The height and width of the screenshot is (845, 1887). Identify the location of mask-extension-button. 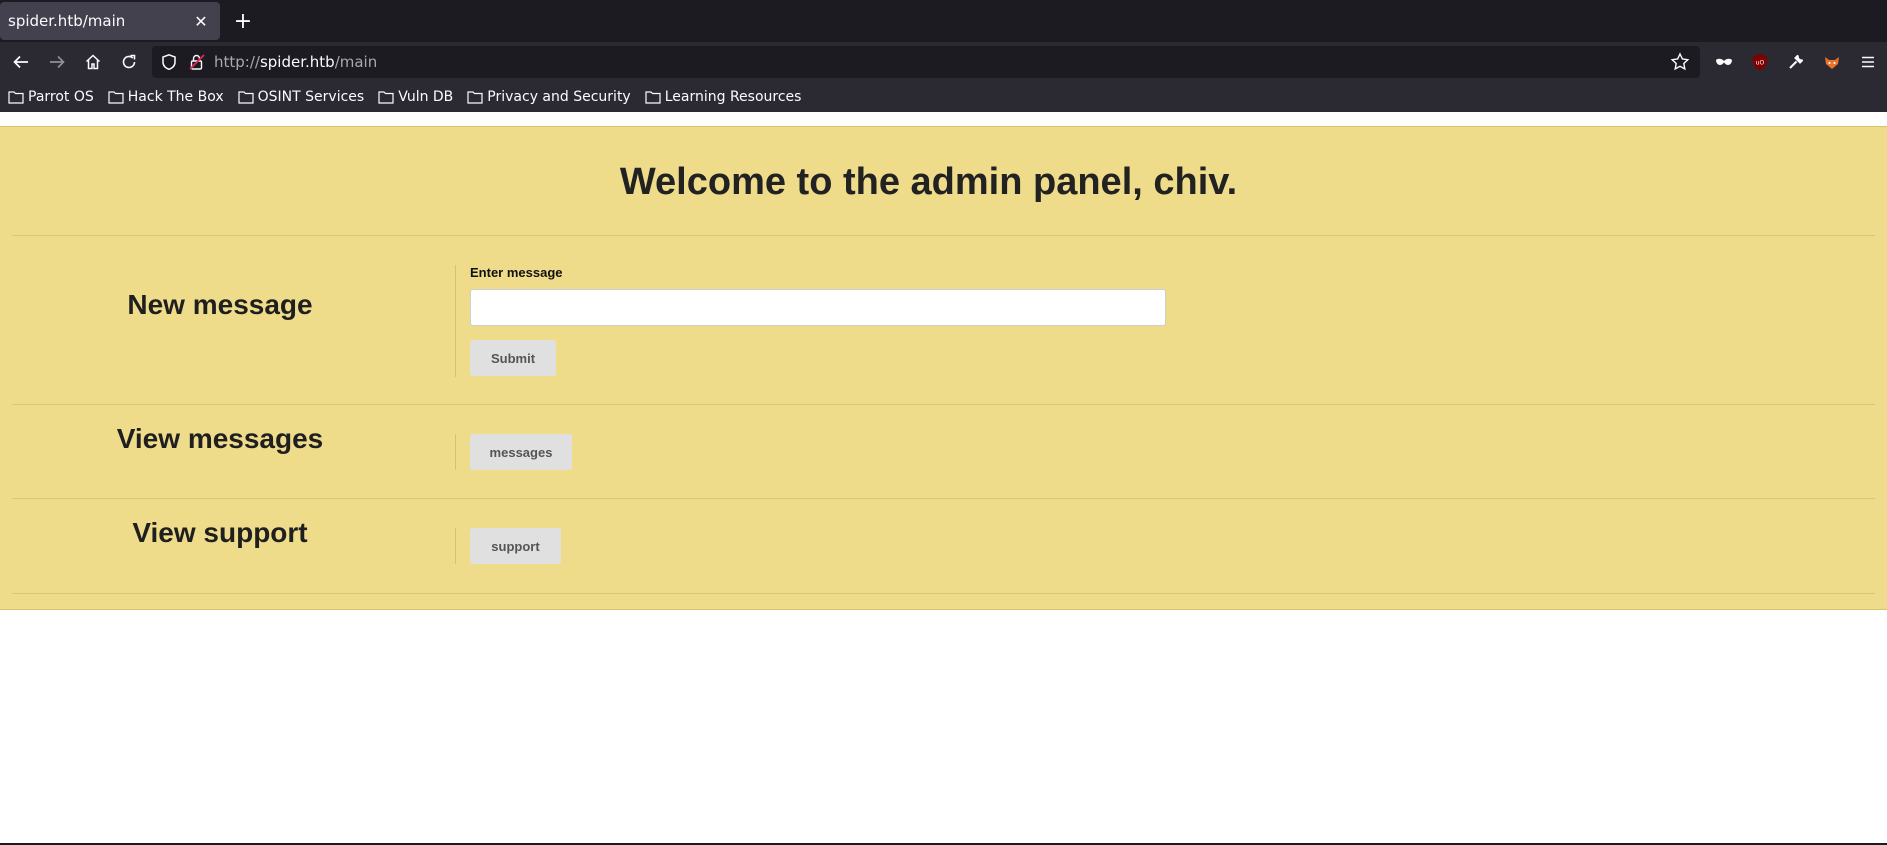
(1724, 62).